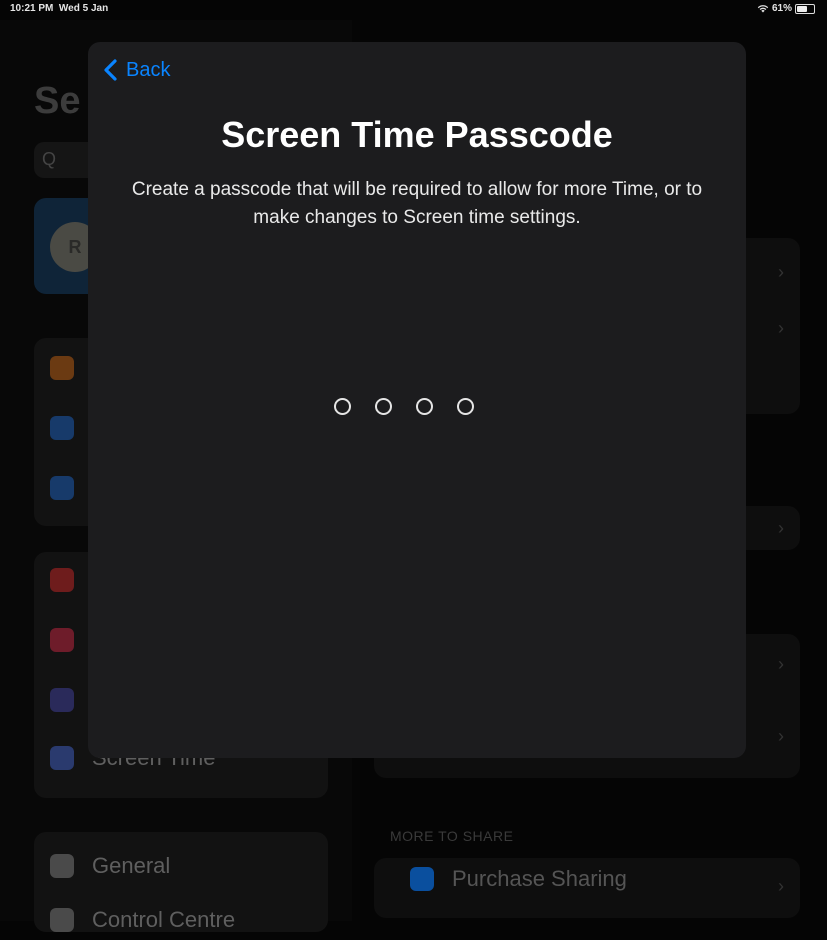 This screenshot has height=940, width=827. Describe the element at coordinates (83, 8) in the screenshot. I see `status-date: Wed 5 Jan` at that location.